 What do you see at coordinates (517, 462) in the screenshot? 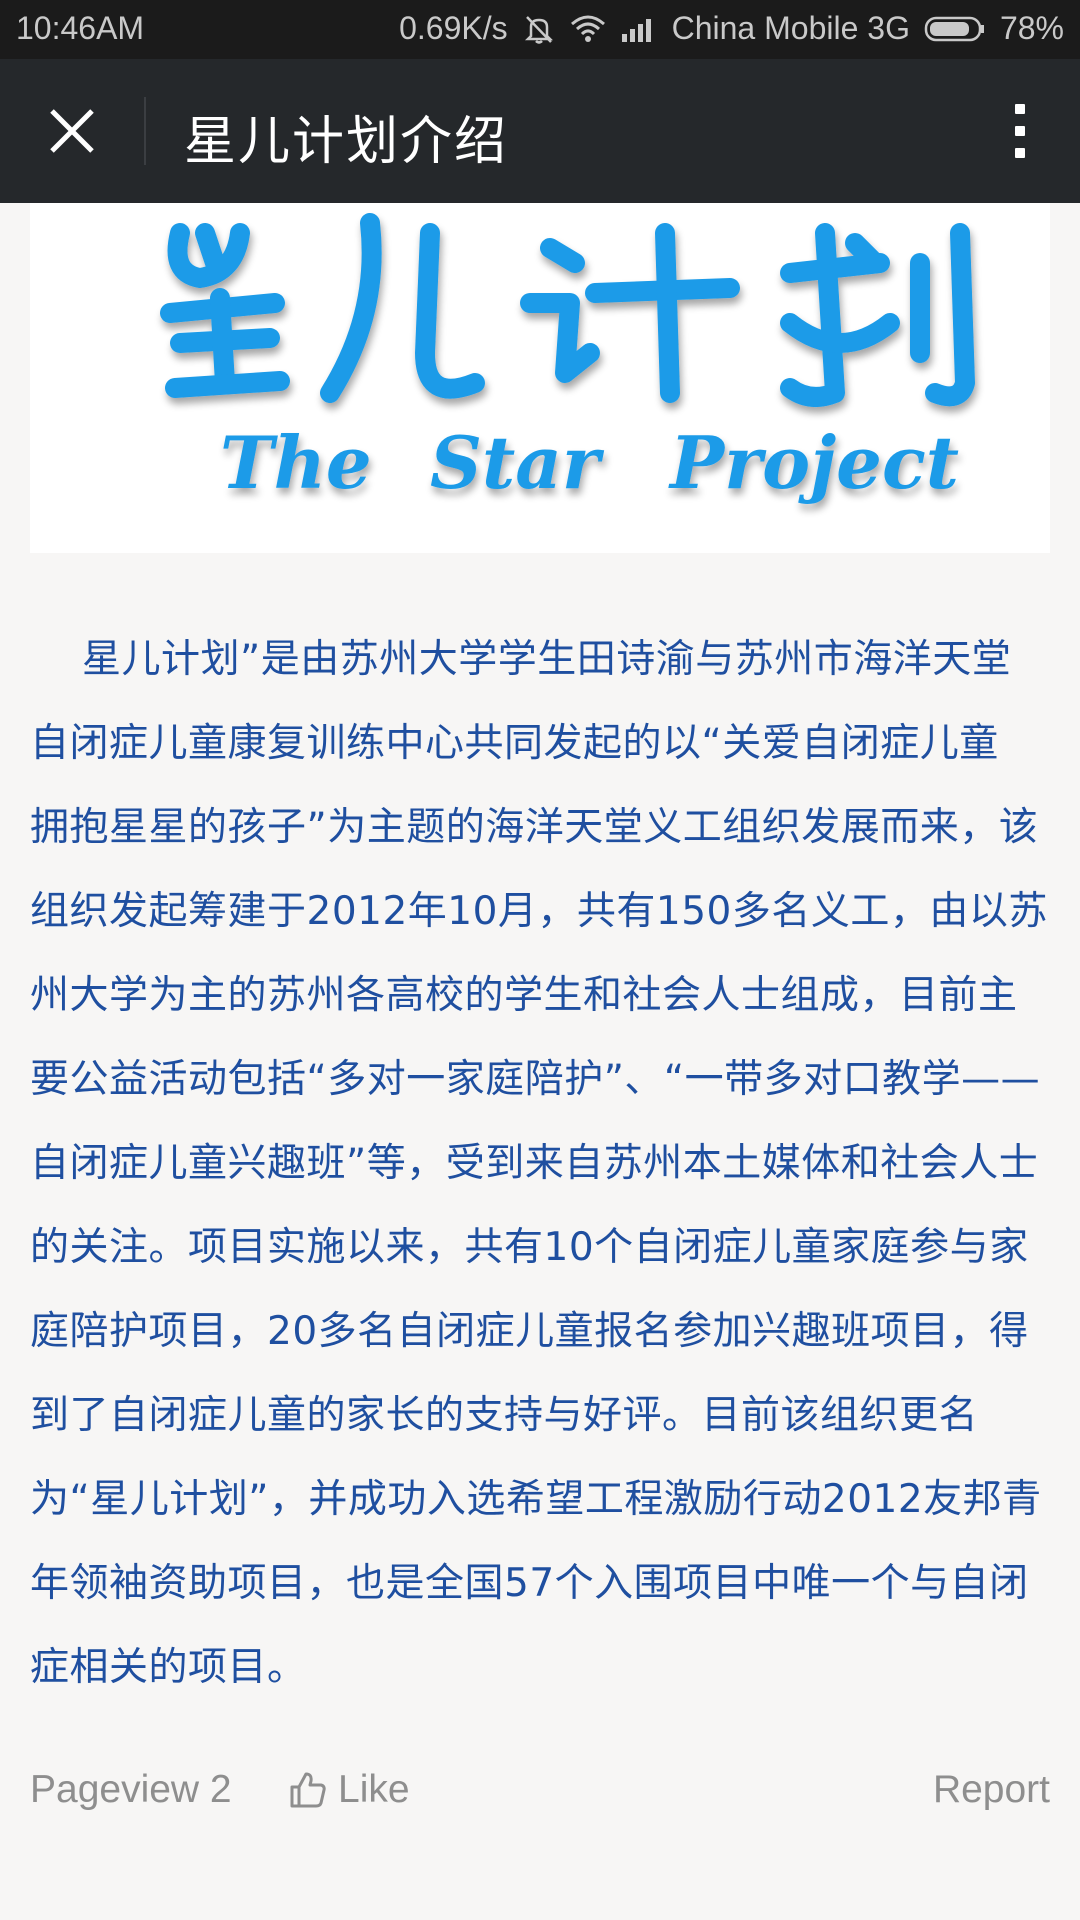
I see `logo-word-star: Star` at bounding box center [517, 462].